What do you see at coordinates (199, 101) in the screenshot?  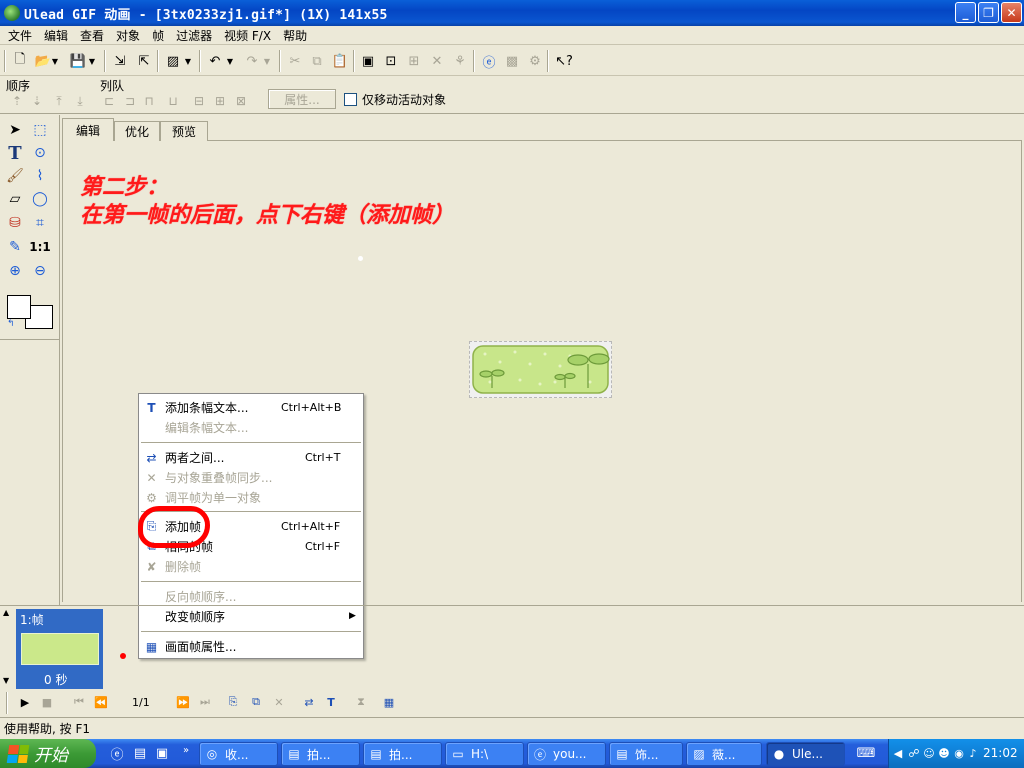 I see `center-horizontal-icon: ⊟` at bounding box center [199, 101].